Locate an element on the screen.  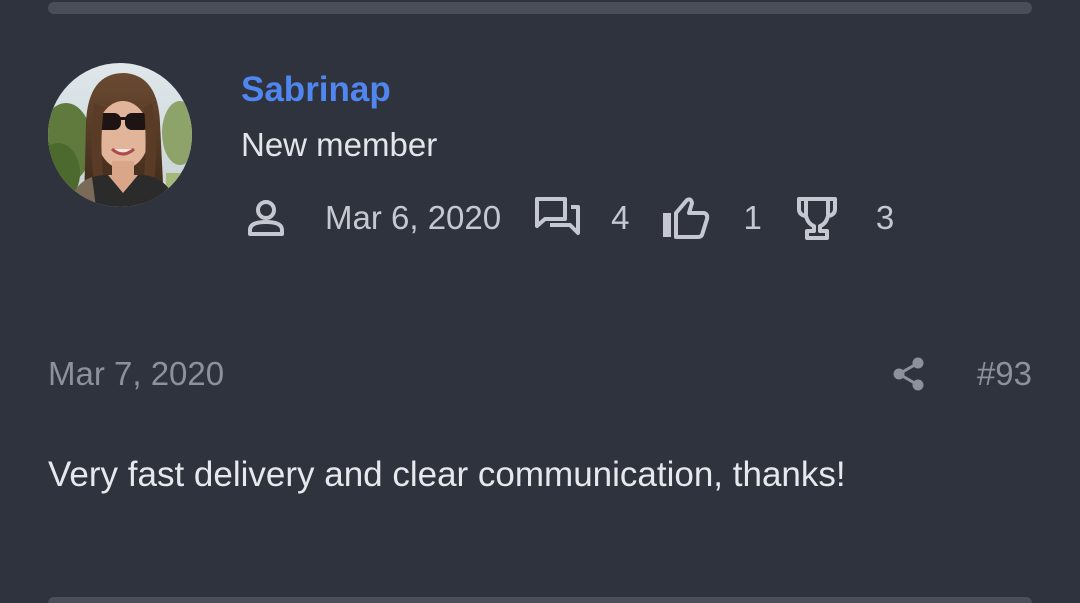
messages-icon is located at coordinates (558, 218).